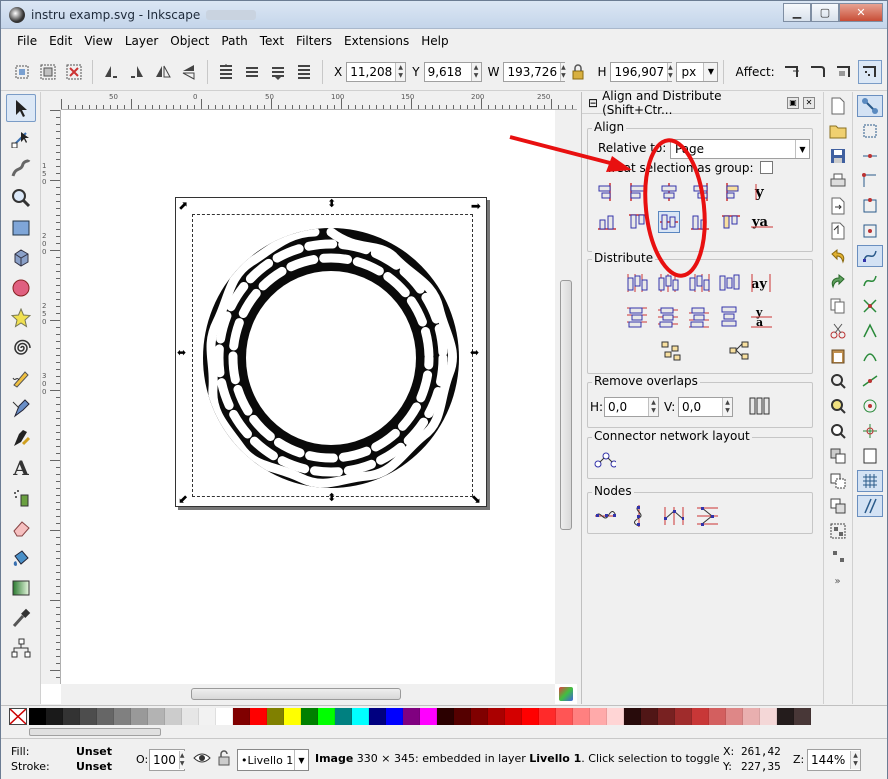  I want to click on node-tool-icon, so click(21, 138).